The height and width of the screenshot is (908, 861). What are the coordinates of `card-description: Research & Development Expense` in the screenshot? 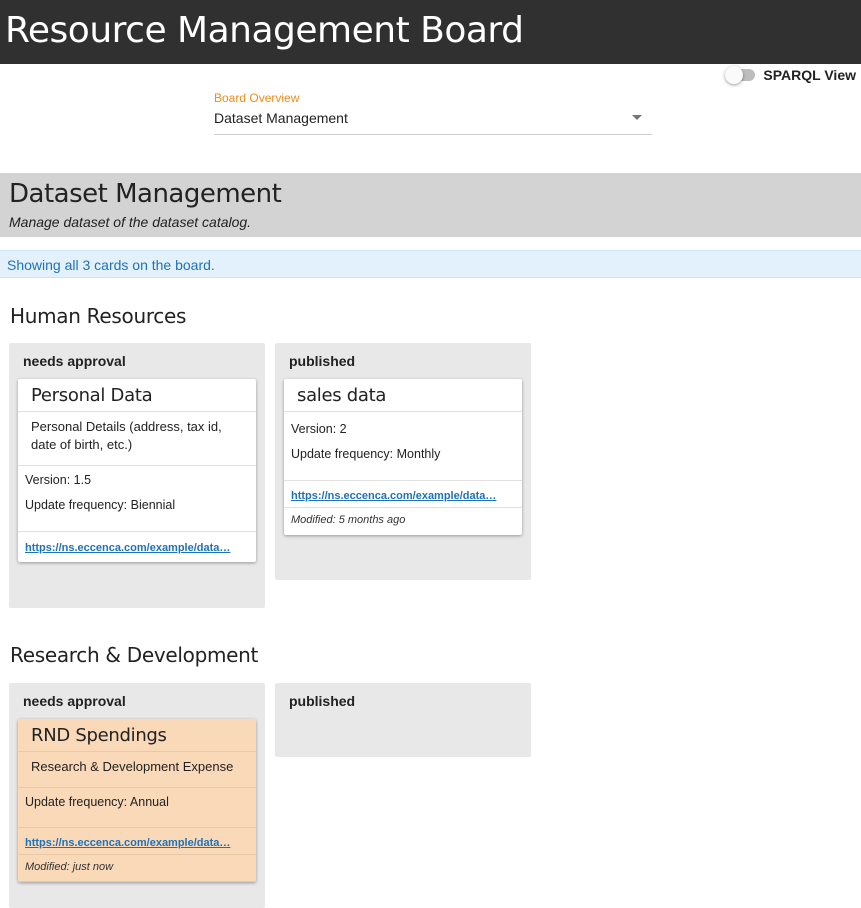 It's located at (137, 770).